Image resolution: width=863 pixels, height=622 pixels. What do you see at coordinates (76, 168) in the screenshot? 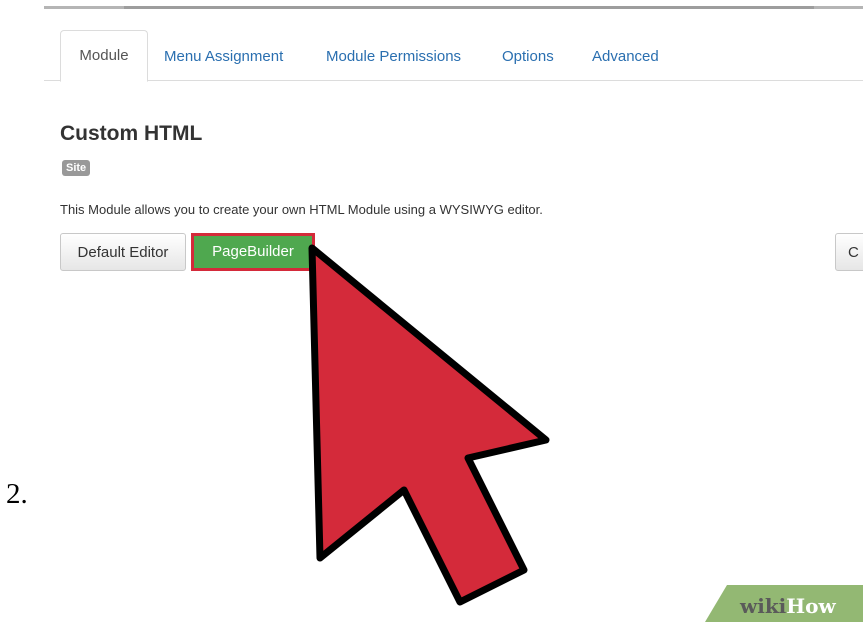
I see `site-badge: Site` at bounding box center [76, 168].